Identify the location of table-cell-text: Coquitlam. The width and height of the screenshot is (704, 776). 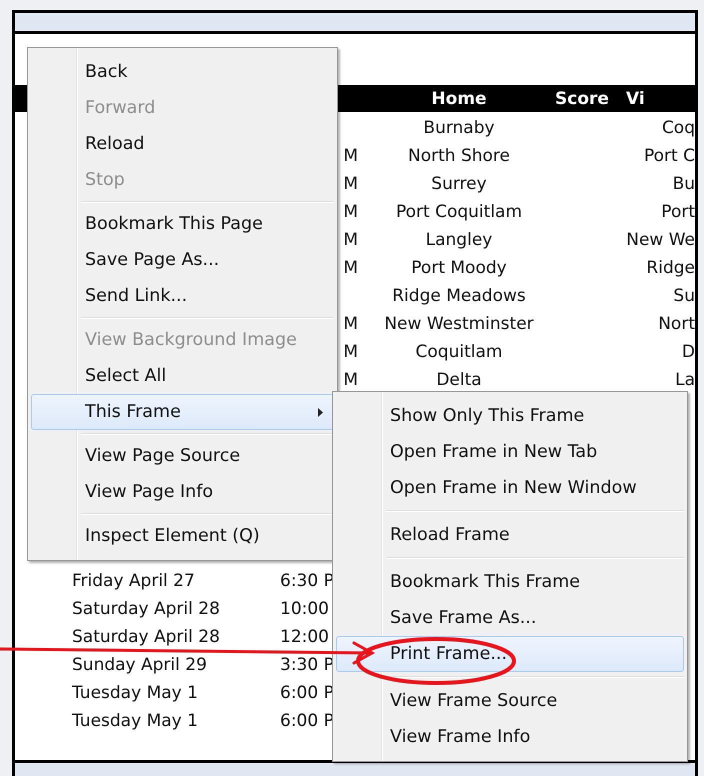
(459, 352).